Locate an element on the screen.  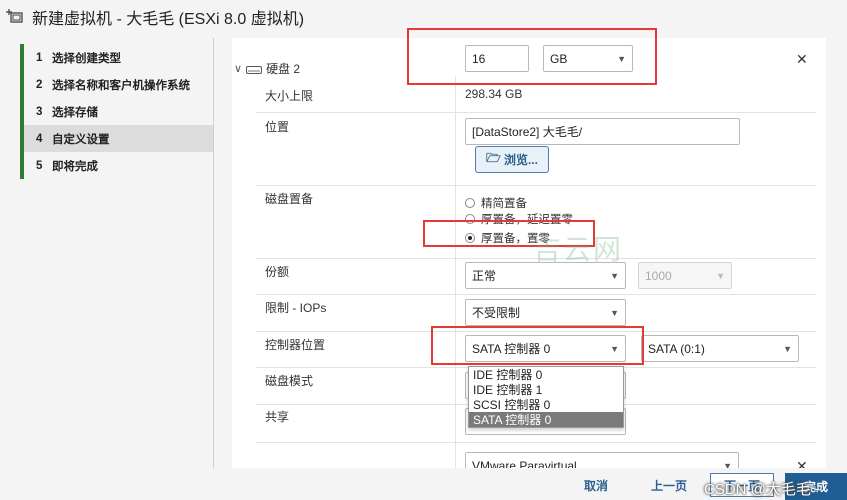
step-label: 选择名称和客户机操作系统 is located at coordinates (121, 85).